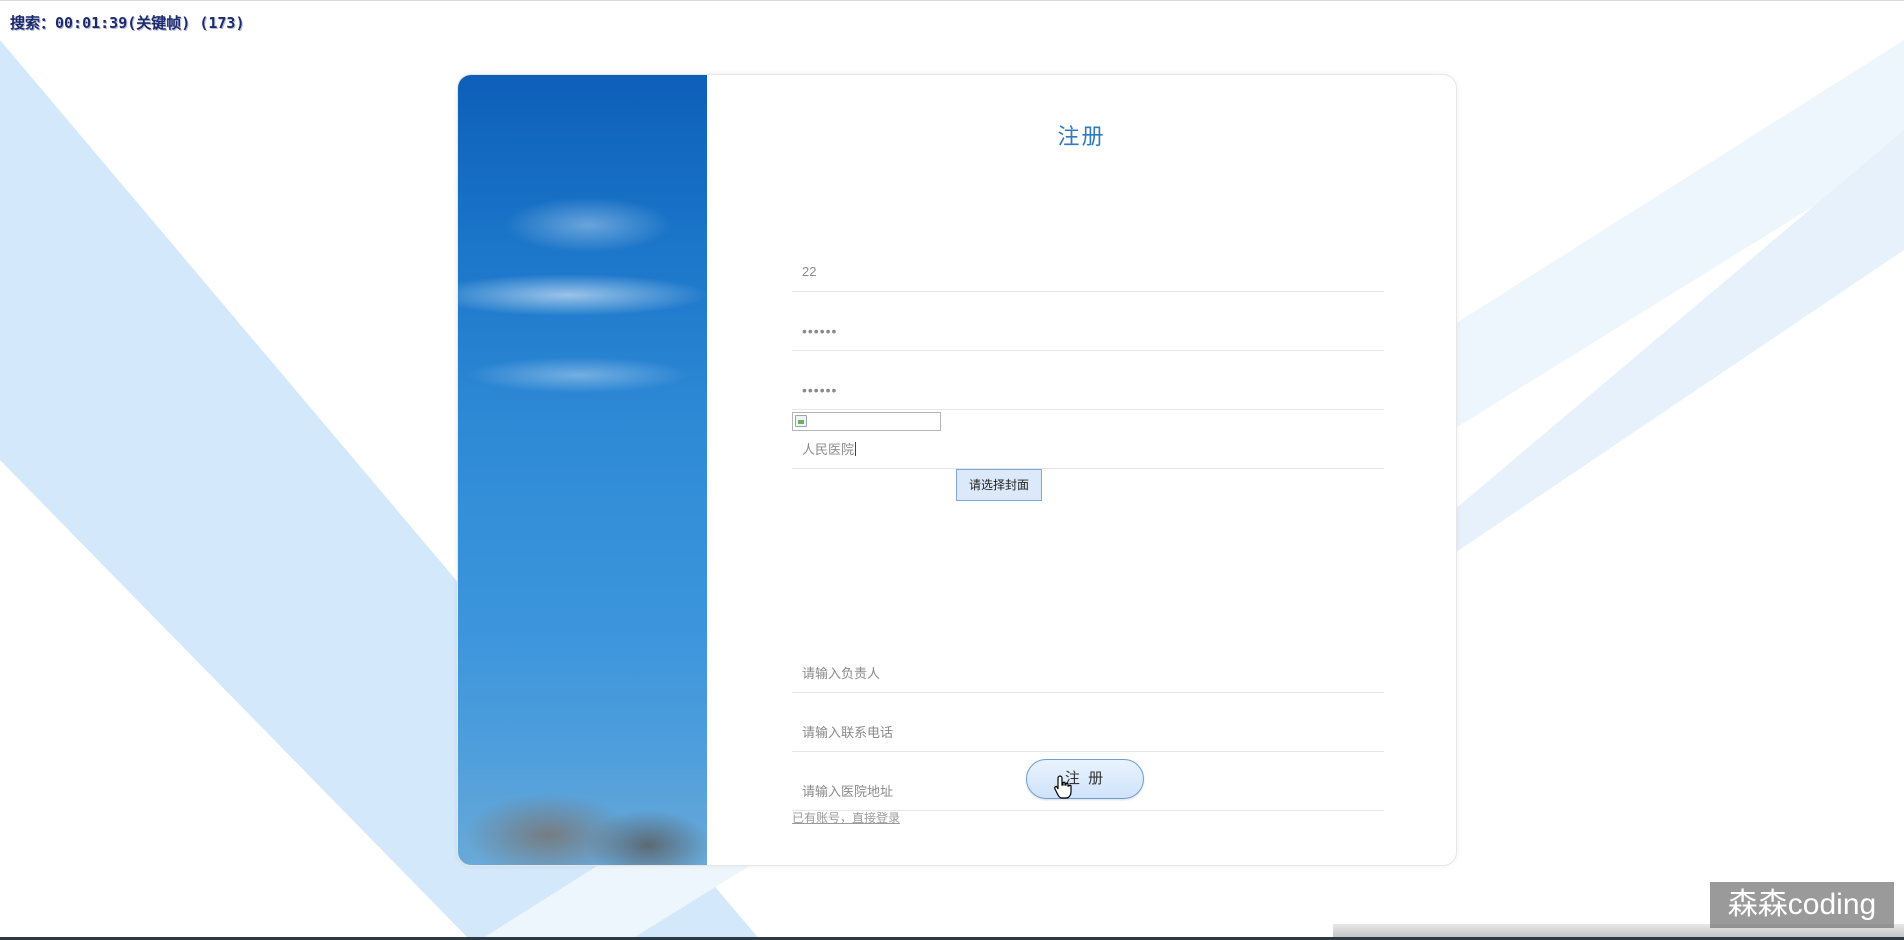 This screenshot has height=940, width=1904. What do you see at coordinates (801, 421) in the screenshot?
I see `broken-image-icon` at bounding box center [801, 421].